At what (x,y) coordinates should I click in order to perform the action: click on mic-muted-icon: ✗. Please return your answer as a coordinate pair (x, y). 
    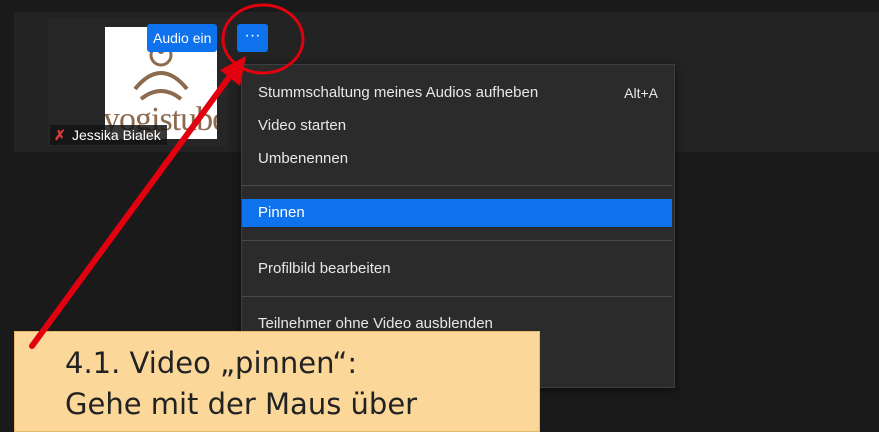
    Looking at the image, I should click on (60, 135).